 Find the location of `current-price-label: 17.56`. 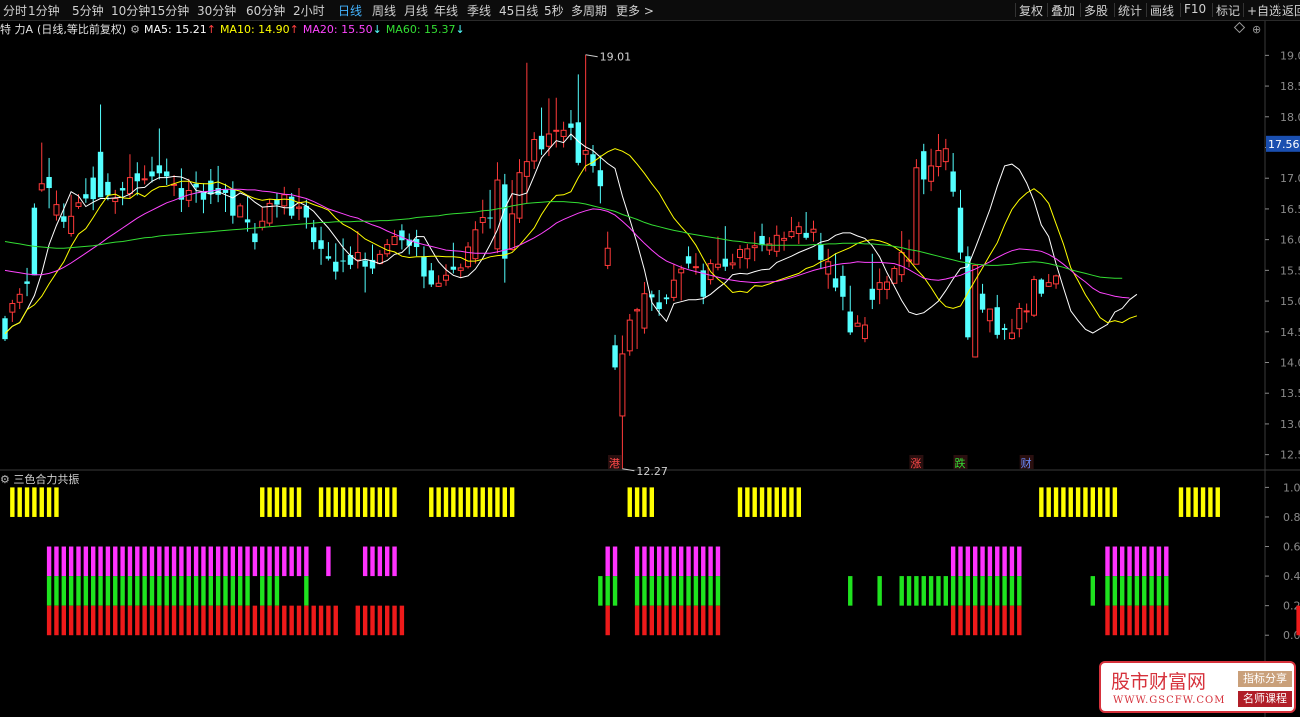

current-price-label: 17.56 is located at coordinates (1284, 144).